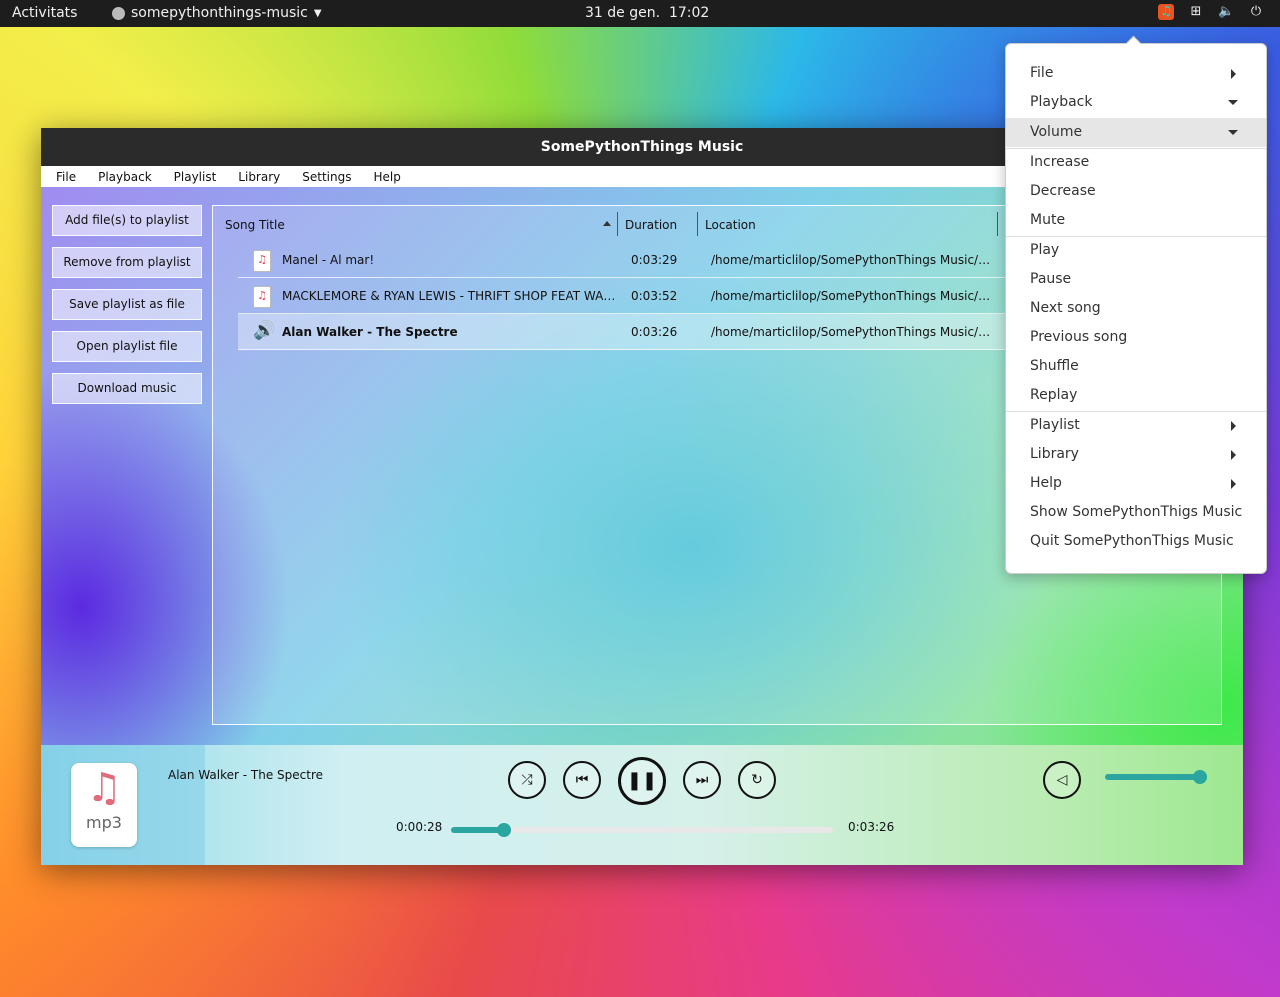 The width and height of the screenshot is (1280, 997). I want to click on tray-menu-volume: Volume, so click(1136, 132).